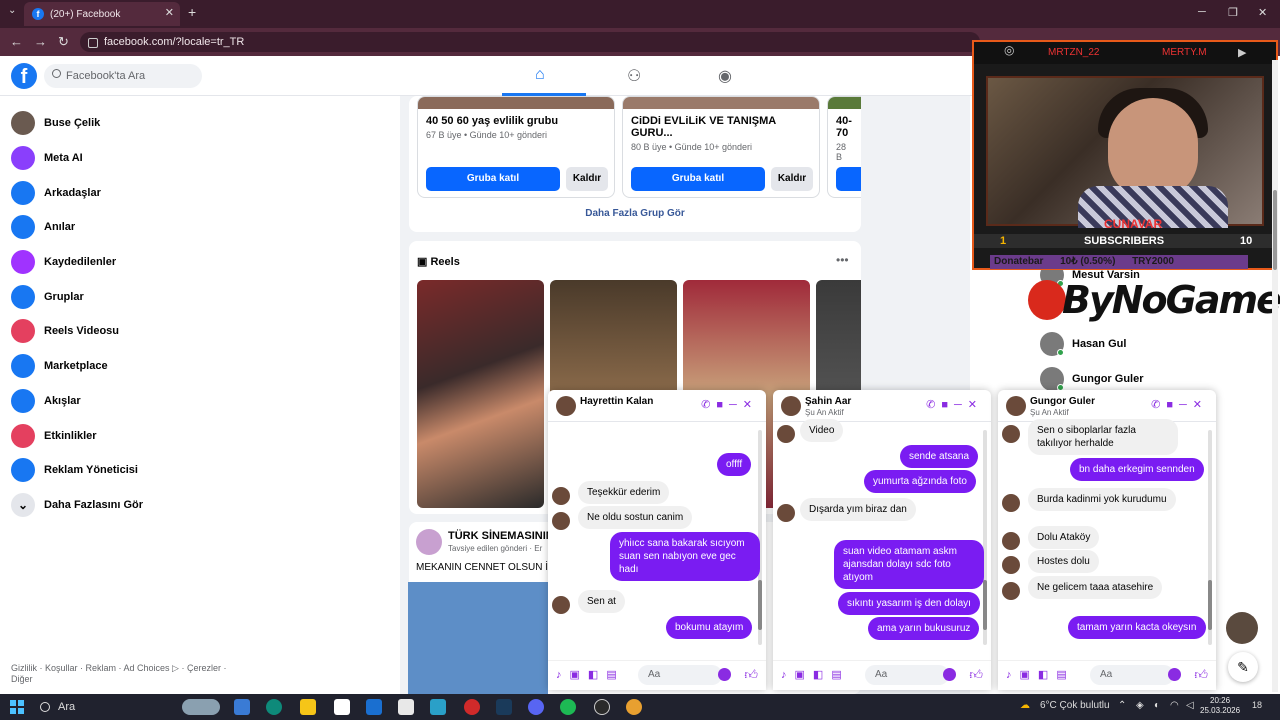  I want to click on new-tab-button: +, so click(192, 12).